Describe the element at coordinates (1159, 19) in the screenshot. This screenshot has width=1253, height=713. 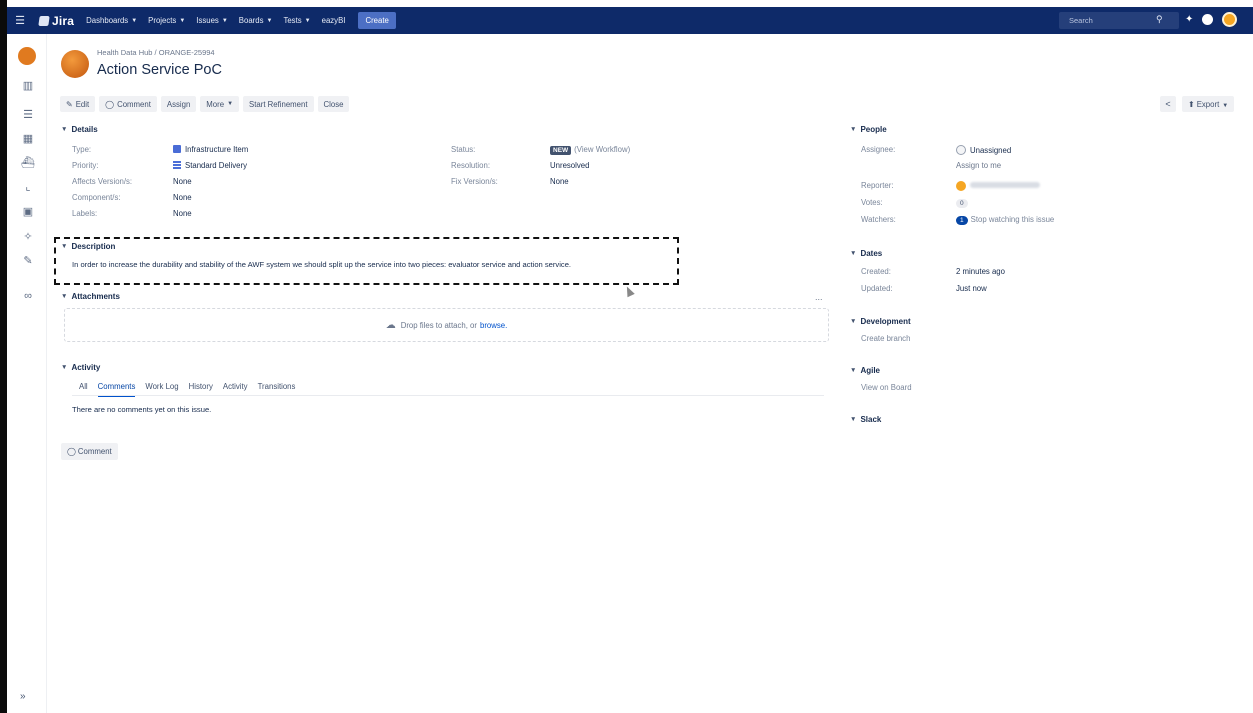
I see `search-icon: ⚲` at that location.